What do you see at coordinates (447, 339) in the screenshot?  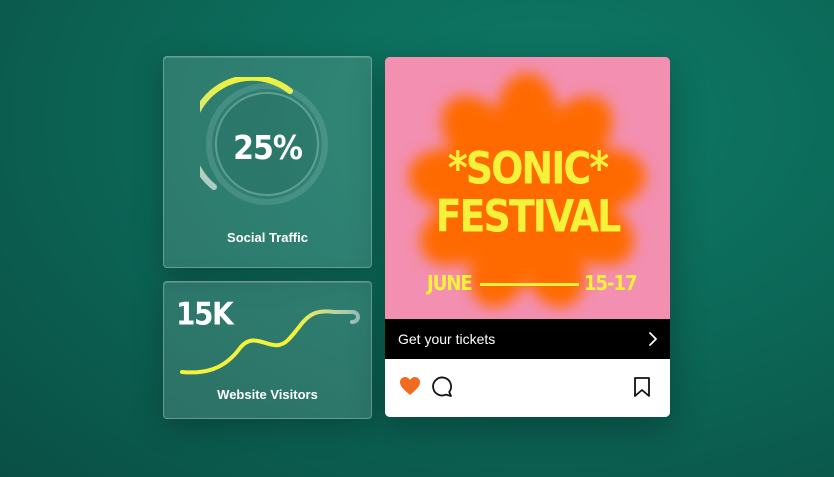 I see `get-tickets-label: Get your tickets` at bounding box center [447, 339].